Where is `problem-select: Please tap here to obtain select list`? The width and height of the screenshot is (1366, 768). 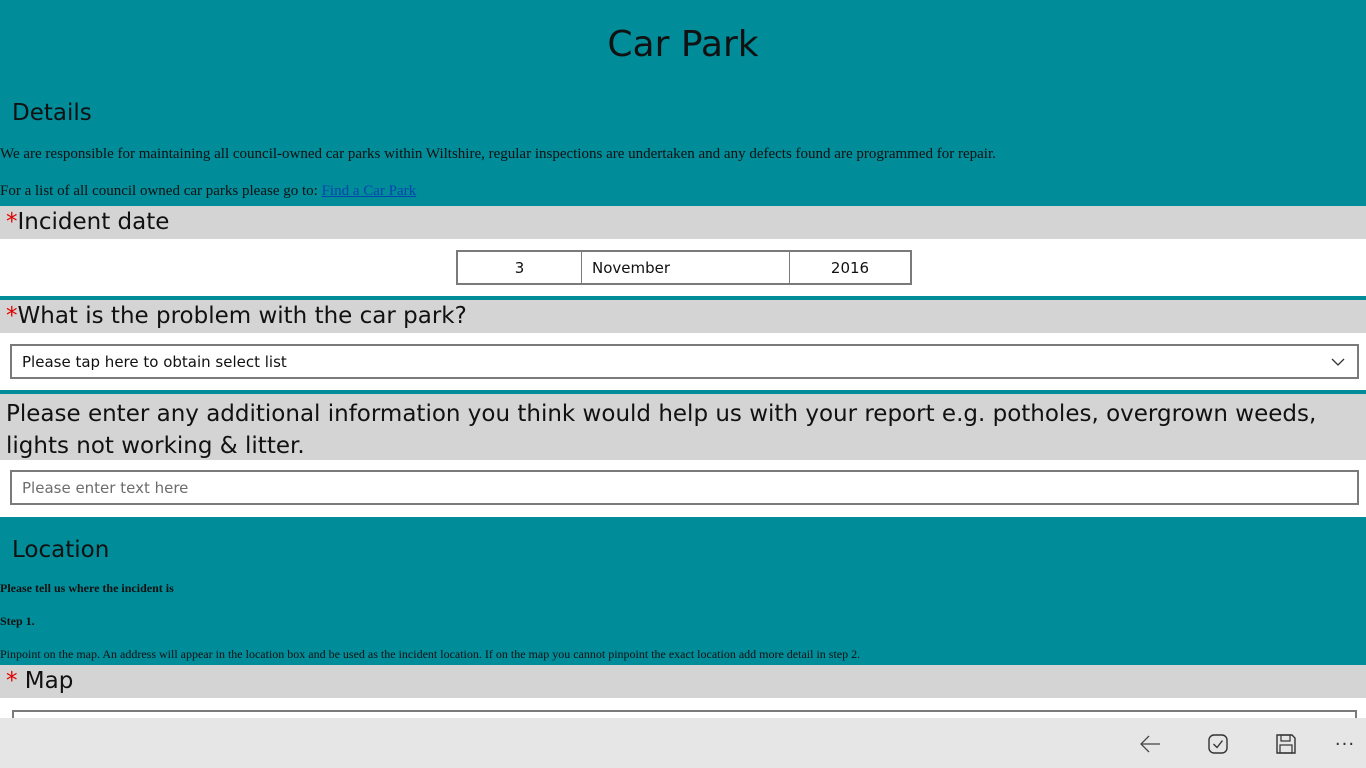
problem-select: Please tap here to obtain select list is located at coordinates (684, 361).